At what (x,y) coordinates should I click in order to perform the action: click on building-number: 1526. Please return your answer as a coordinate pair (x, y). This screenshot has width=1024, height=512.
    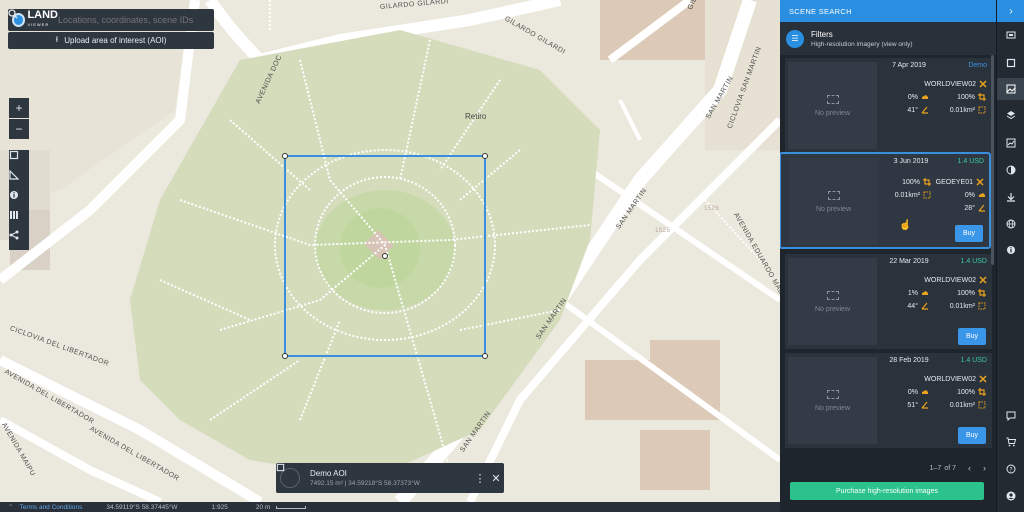
    Looking at the image, I should click on (712, 209).